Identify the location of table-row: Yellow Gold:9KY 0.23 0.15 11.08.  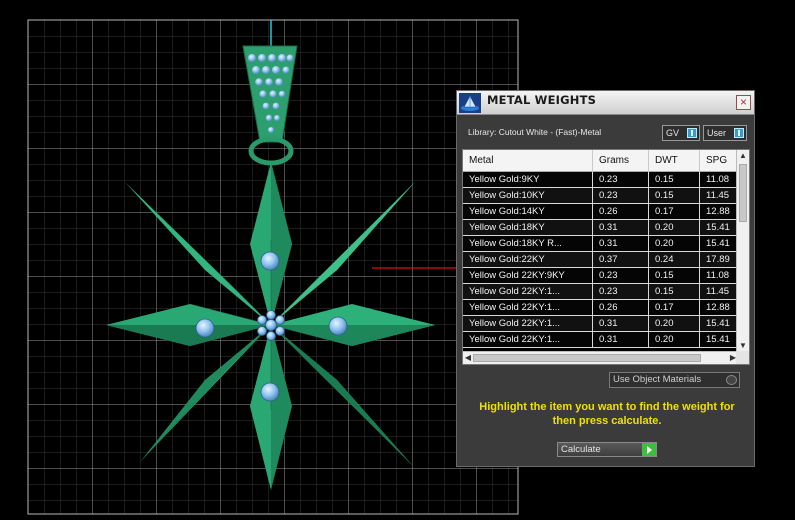
(601, 180).